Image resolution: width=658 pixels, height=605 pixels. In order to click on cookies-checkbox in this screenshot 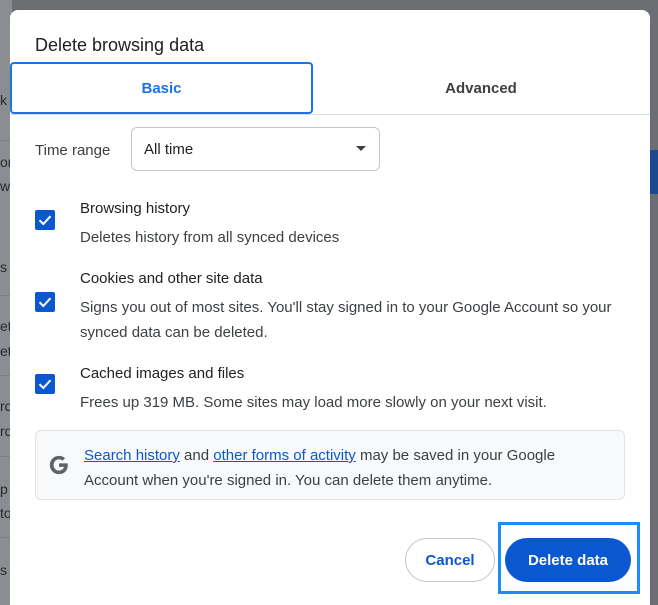, I will do `click(45, 302)`.